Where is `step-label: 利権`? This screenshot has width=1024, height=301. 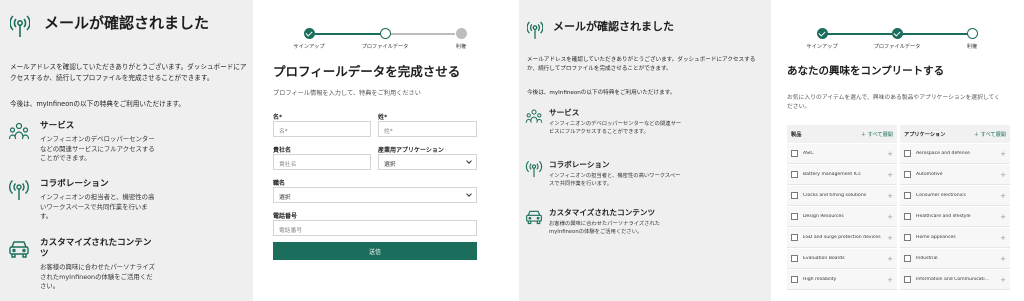
step-label: 利権 is located at coordinates (972, 47).